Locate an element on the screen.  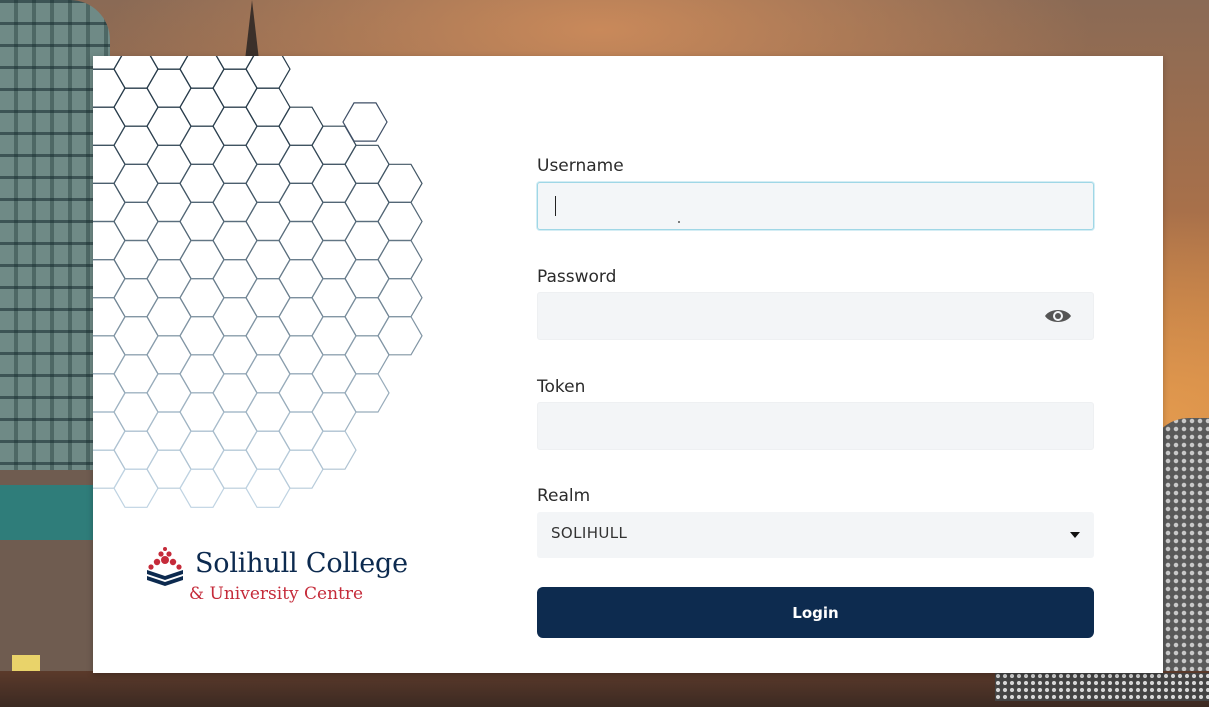
username-label: Username is located at coordinates (580, 166).